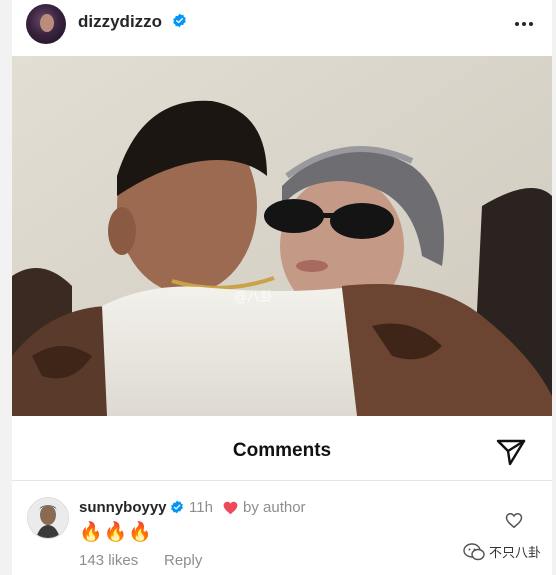 The height and width of the screenshot is (575, 556). Describe the element at coordinates (183, 560) in the screenshot. I see `reply-button: Reply` at that location.